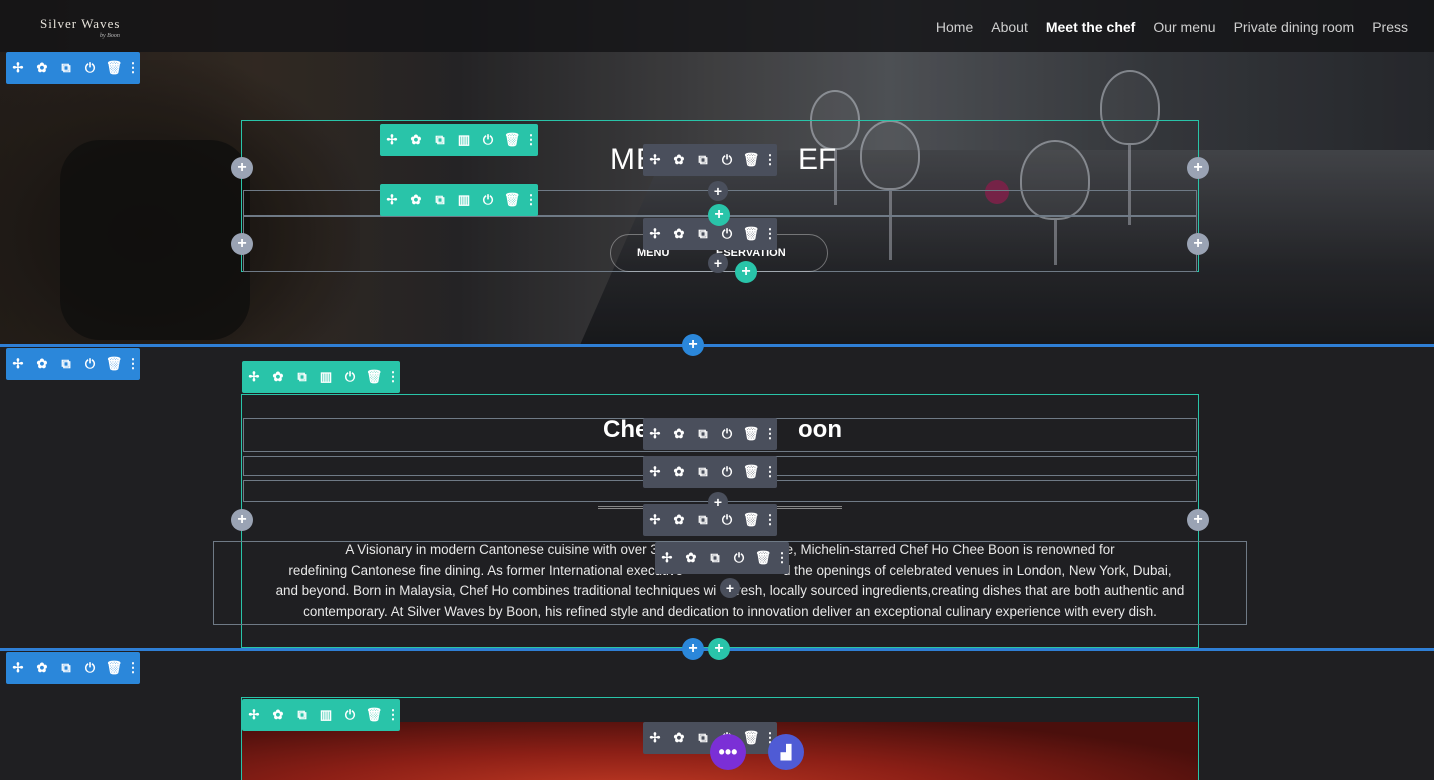 The image size is (1434, 780). I want to click on nav-our-menu: Our menu, so click(1184, 27).